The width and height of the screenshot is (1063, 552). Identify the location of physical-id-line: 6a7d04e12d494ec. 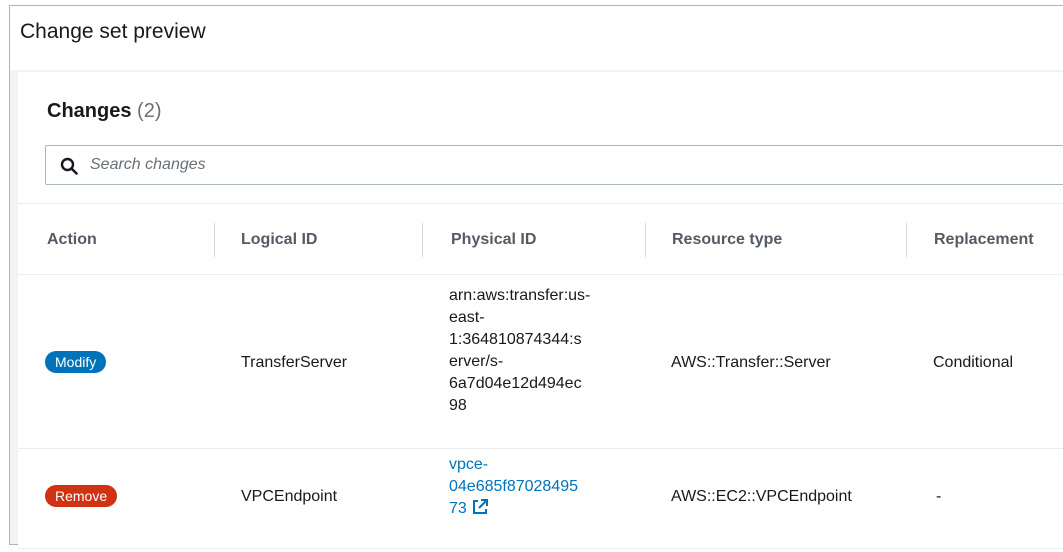
(515, 383).